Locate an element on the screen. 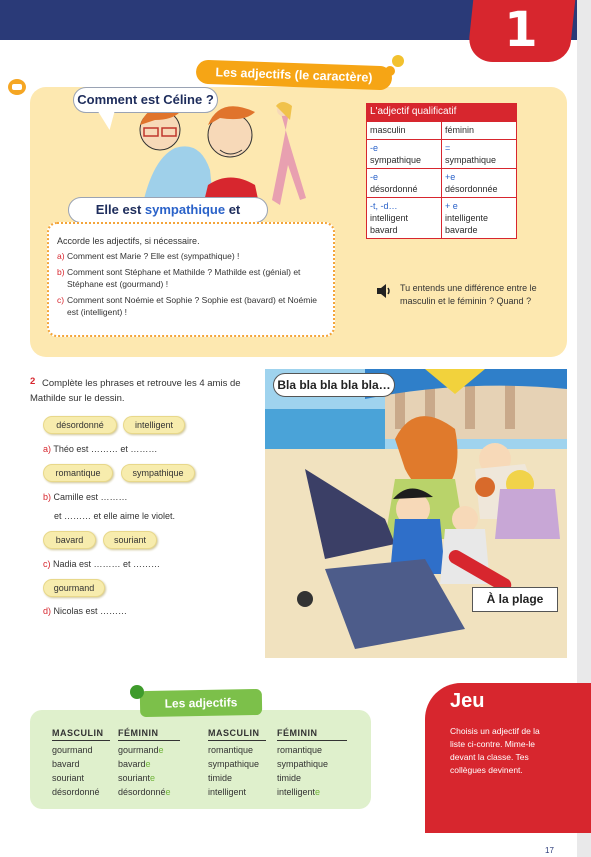  speech-bubble-answer: Elle est sympathique et bavarde. is located at coordinates (168, 219).